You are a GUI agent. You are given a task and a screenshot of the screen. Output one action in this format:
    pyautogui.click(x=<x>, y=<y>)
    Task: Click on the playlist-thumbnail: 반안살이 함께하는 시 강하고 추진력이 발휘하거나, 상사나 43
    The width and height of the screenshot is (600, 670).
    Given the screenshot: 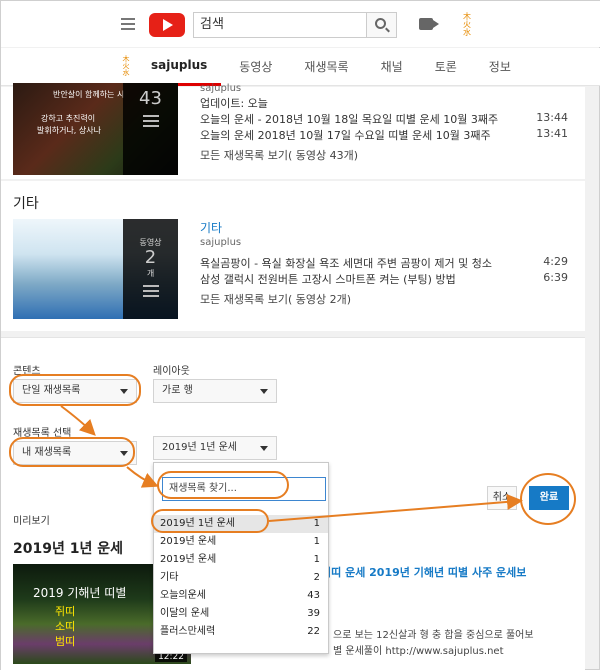 What is the action you would take?
    pyautogui.click(x=95, y=129)
    